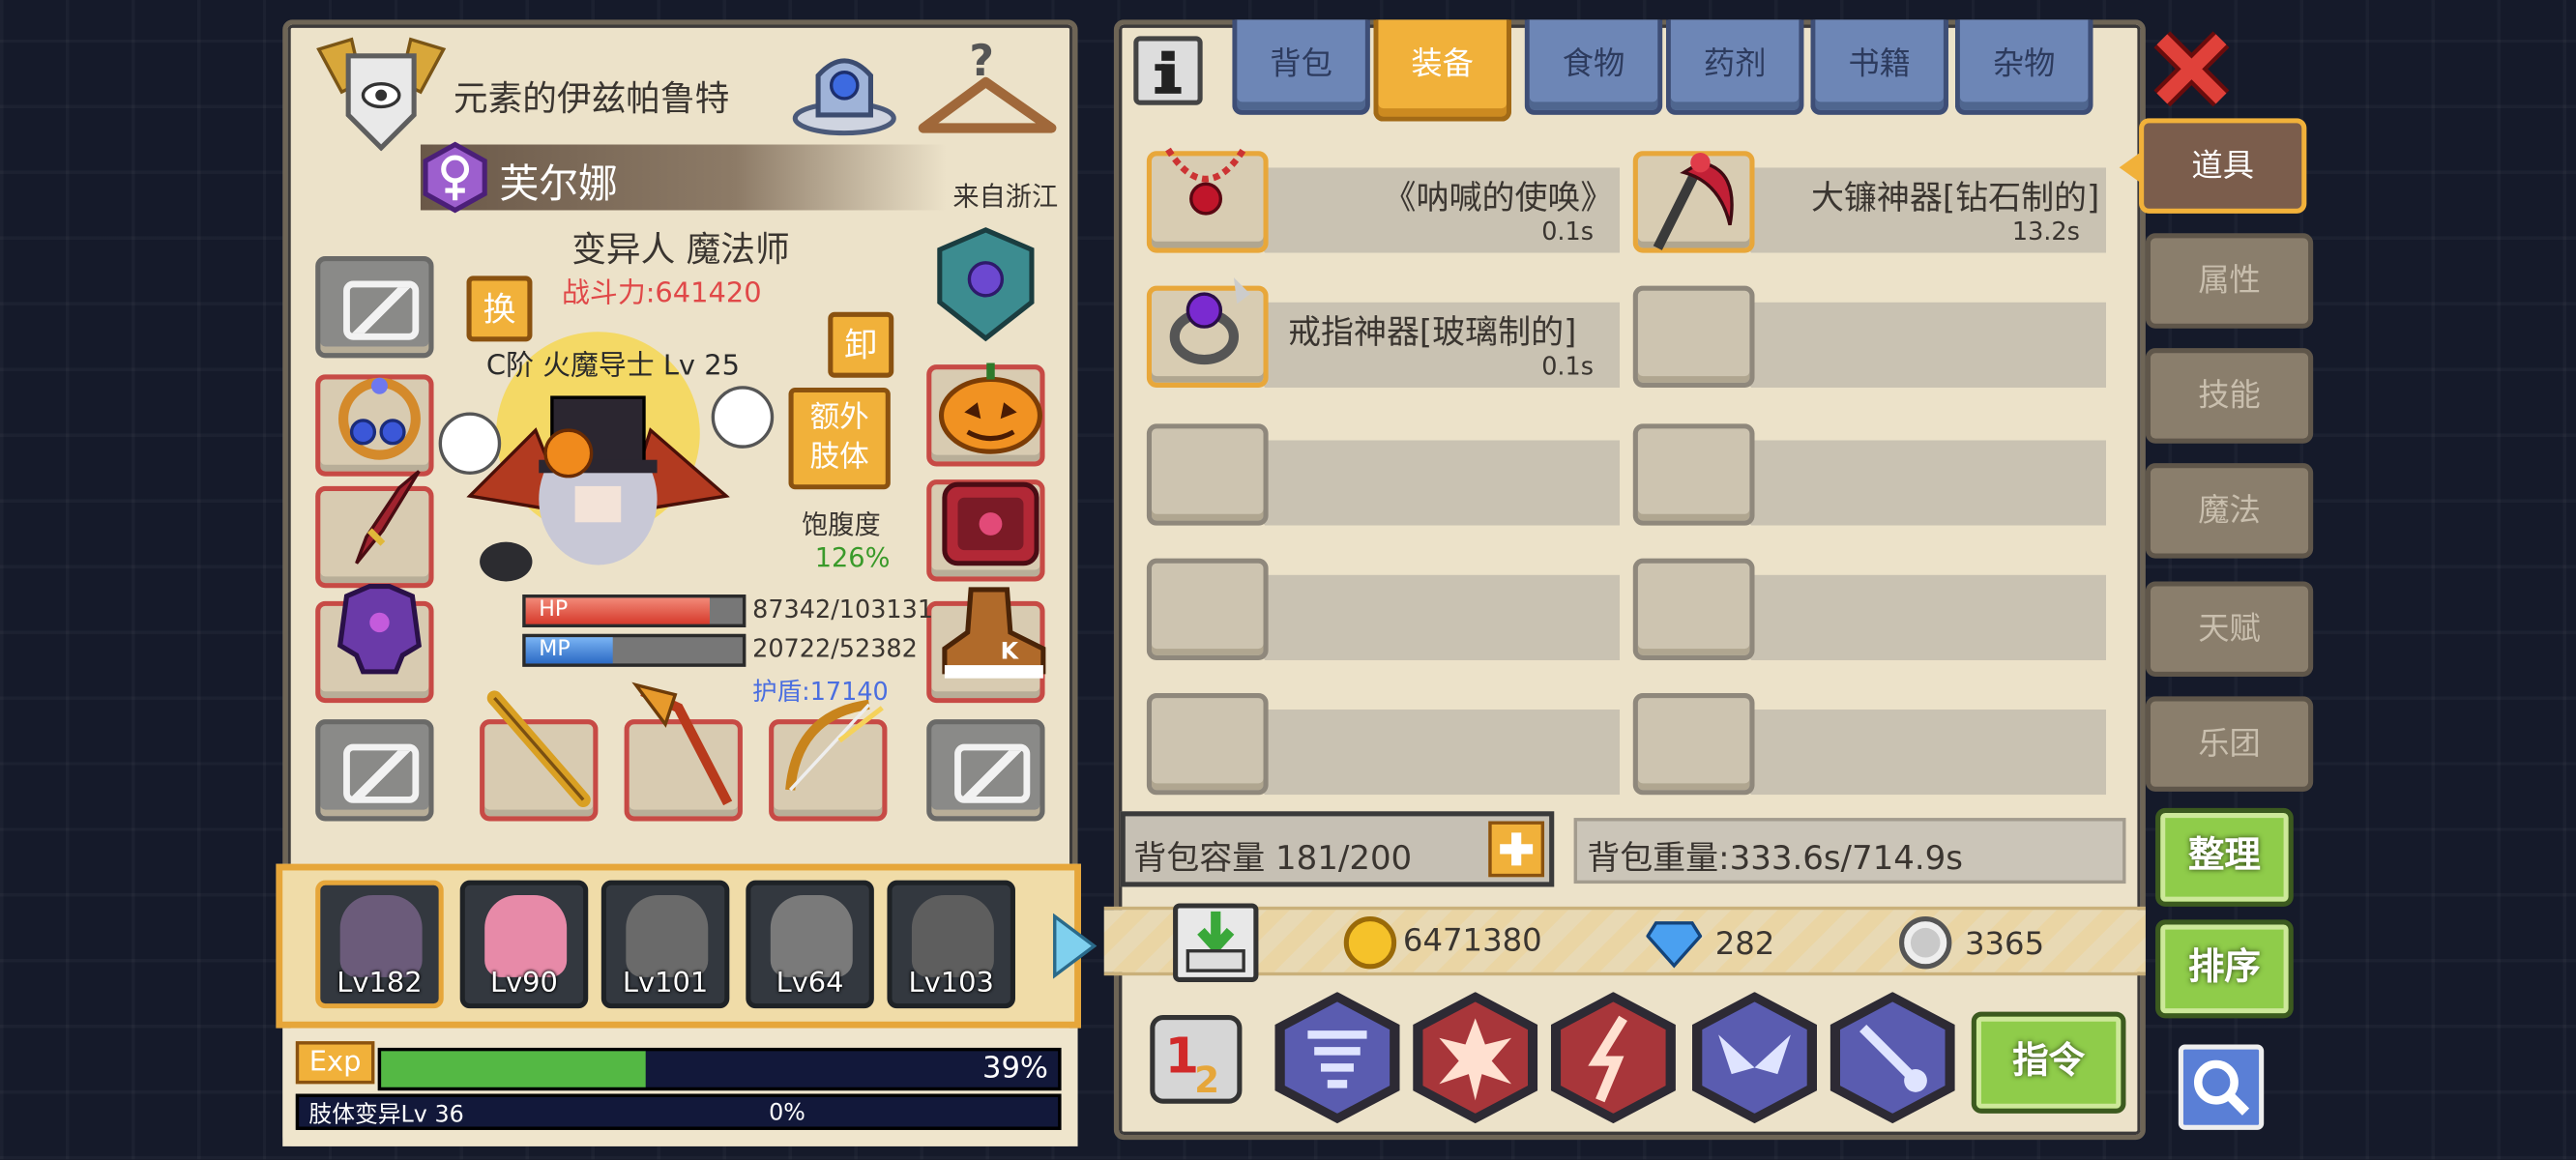 This screenshot has height=1160, width=2576. Describe the element at coordinates (2229, 396) in the screenshot. I see `side-tab-2: 技能` at that location.